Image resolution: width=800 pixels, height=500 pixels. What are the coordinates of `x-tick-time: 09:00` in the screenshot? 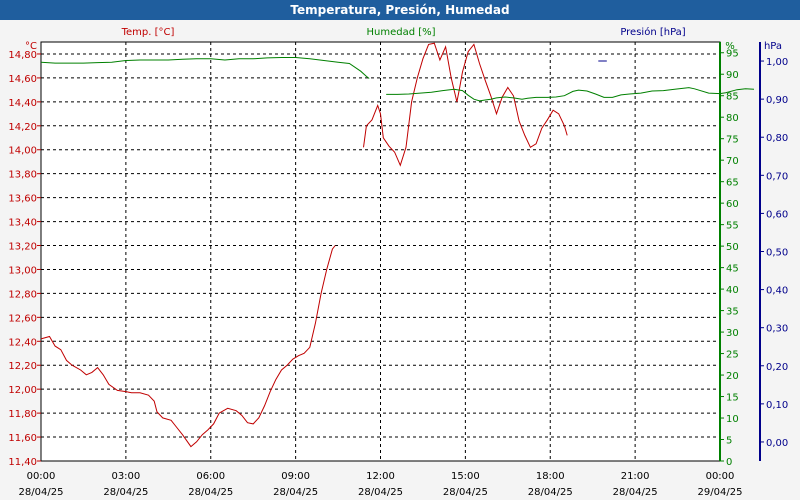 It's located at (295, 476).